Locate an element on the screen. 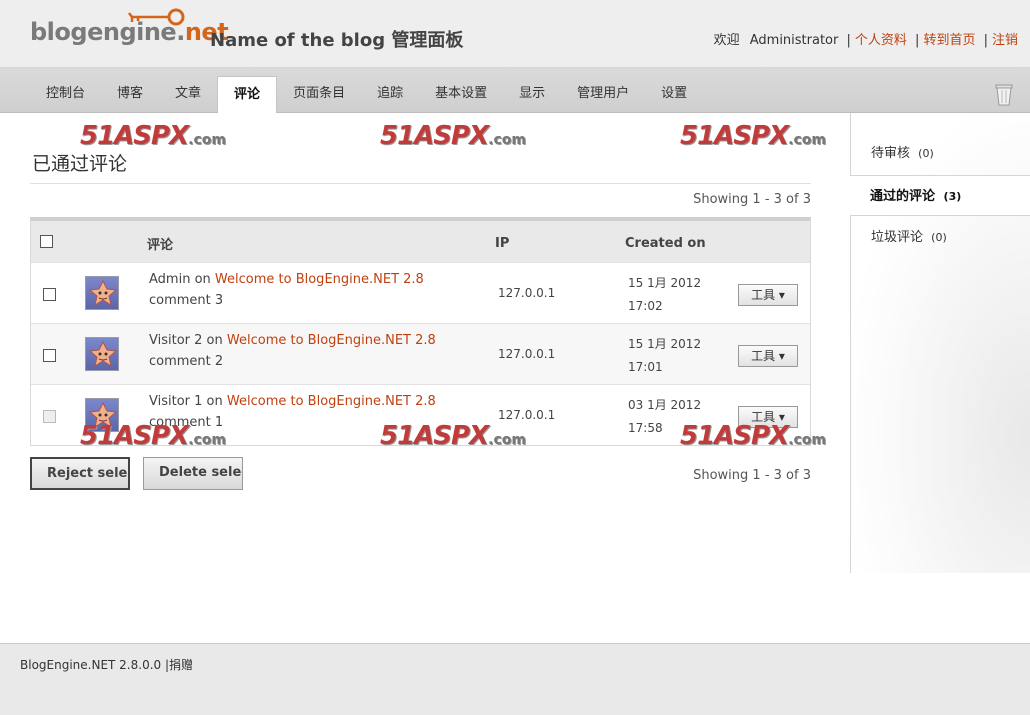 The height and width of the screenshot is (715, 1030). date-text: 03 1月 2012 is located at coordinates (665, 405).